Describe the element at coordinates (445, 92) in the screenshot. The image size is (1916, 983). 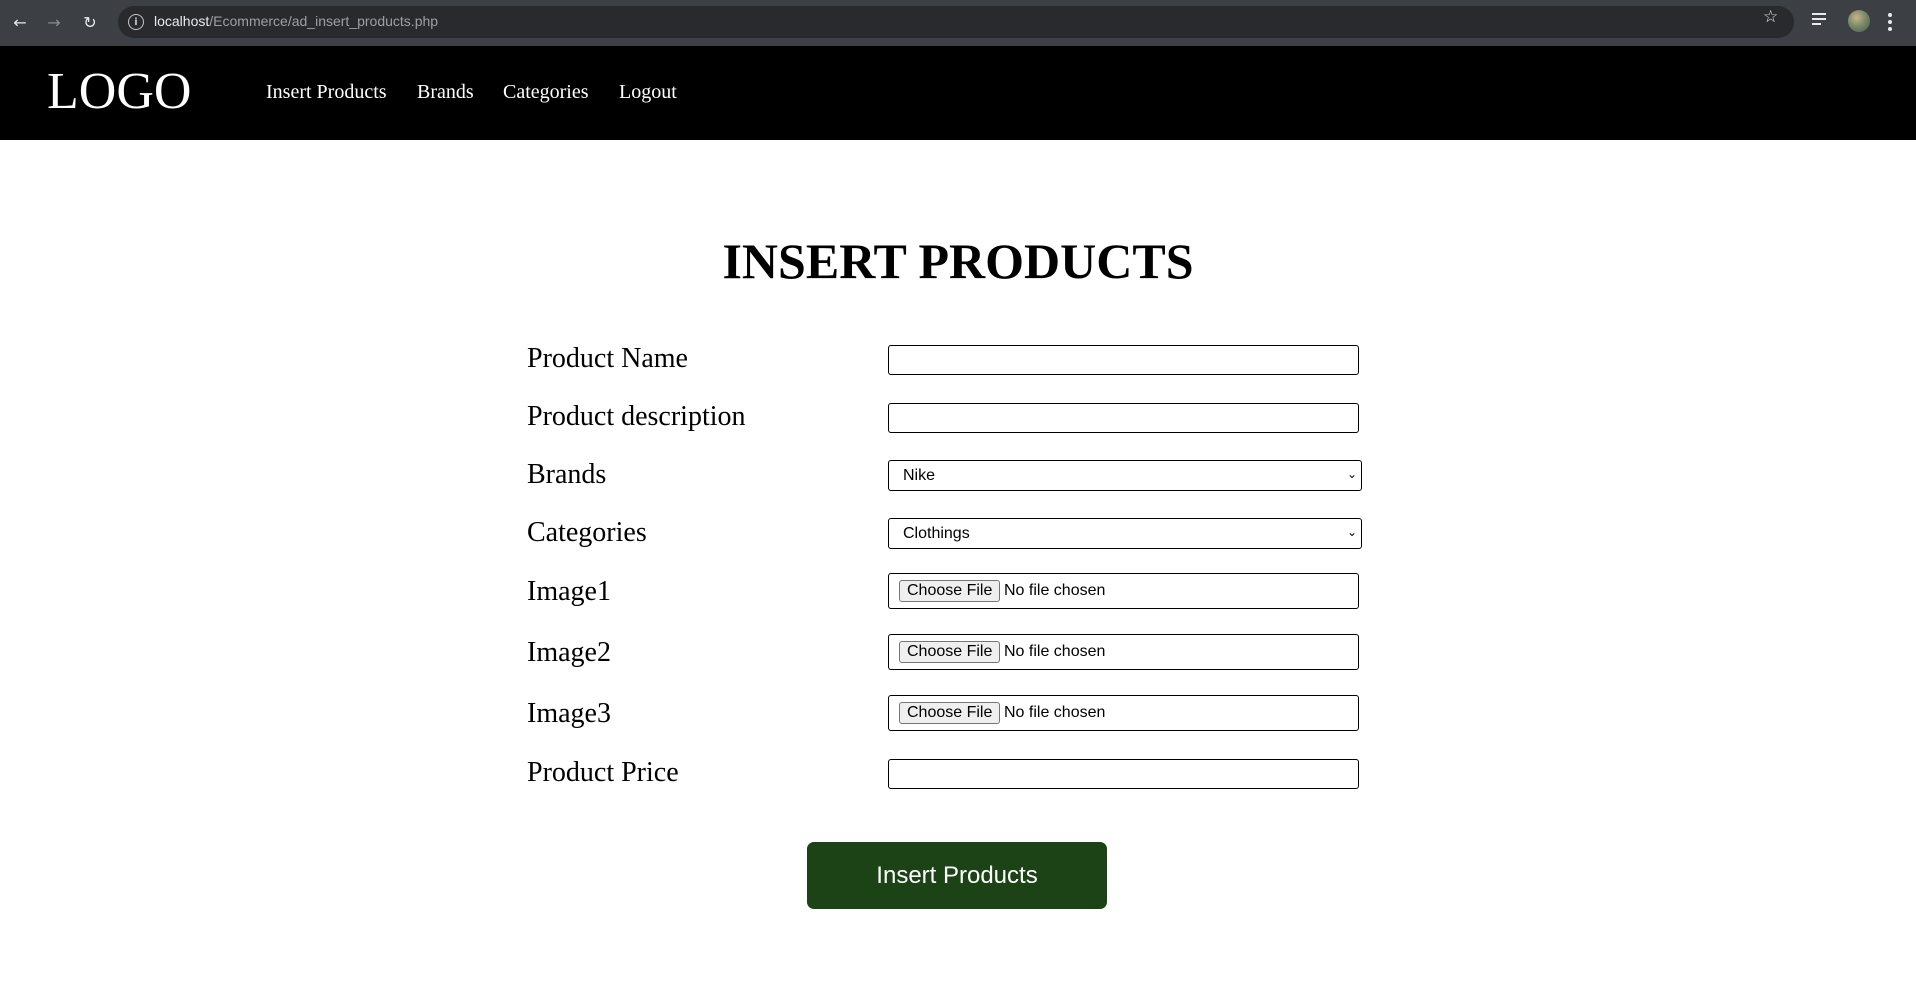
I see `nav-brands: Brands` at that location.